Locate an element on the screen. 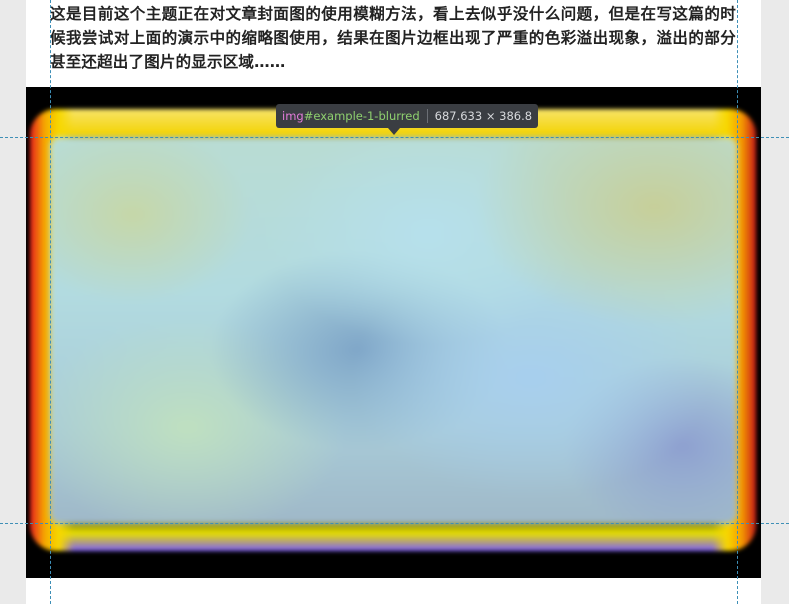  tooltip-tag: img is located at coordinates (293, 116).